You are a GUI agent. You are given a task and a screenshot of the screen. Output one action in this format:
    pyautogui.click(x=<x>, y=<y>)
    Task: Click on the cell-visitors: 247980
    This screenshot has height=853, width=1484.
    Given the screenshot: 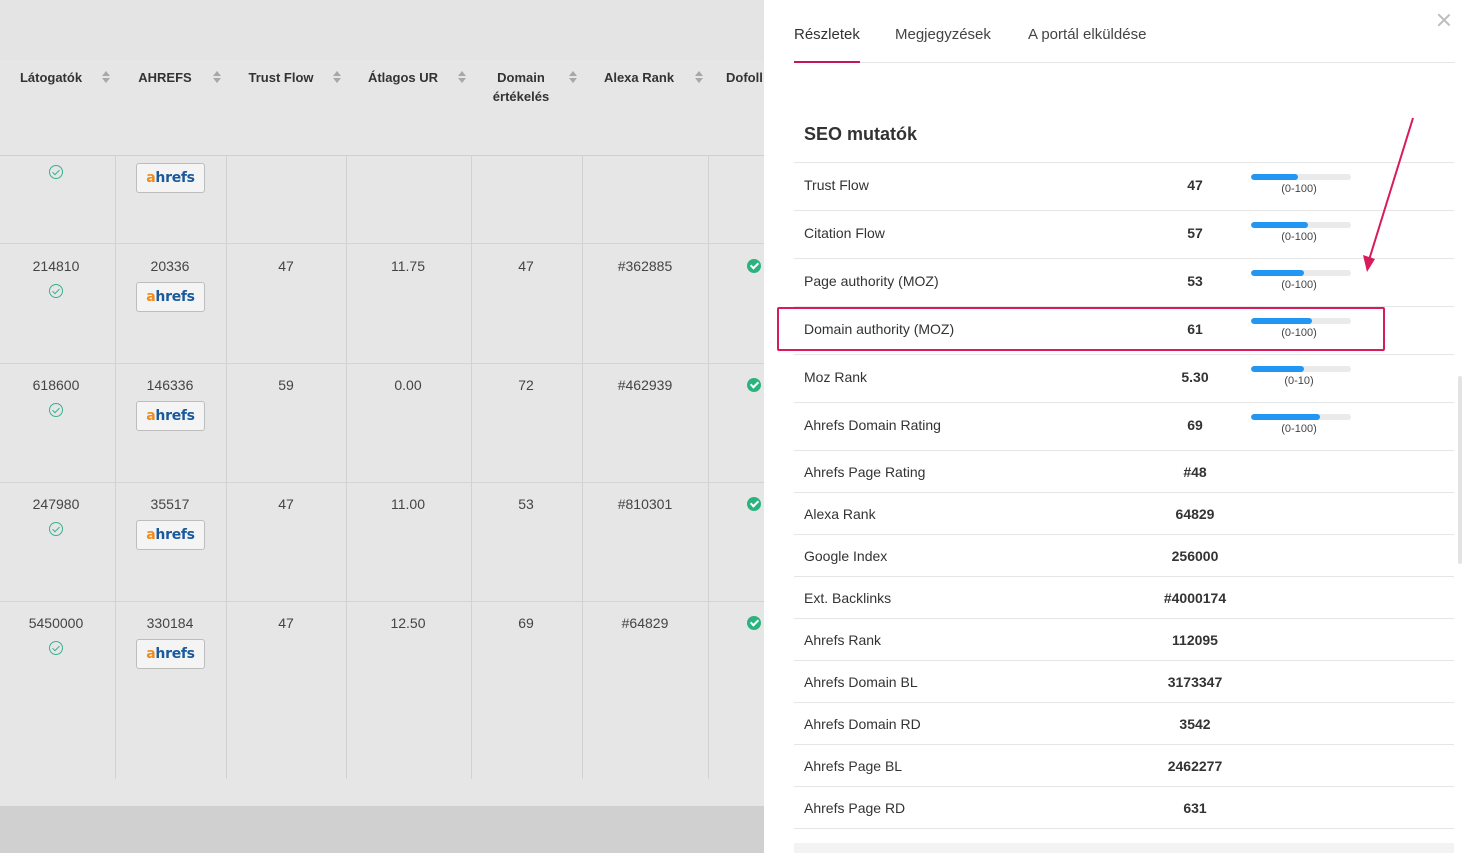 What is the action you would take?
    pyautogui.click(x=56, y=504)
    